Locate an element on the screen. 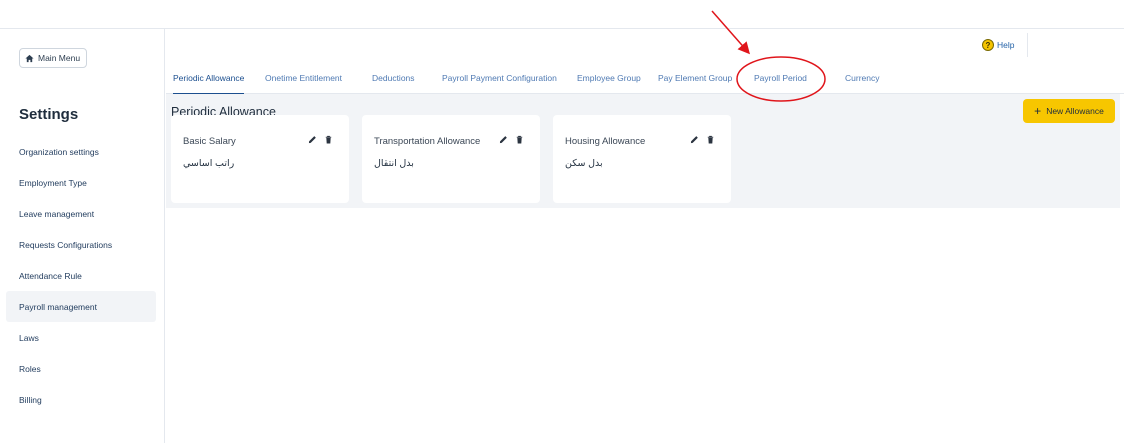 This screenshot has width=1124, height=443. new-allowance-label: New Allowance is located at coordinates (1075, 111).